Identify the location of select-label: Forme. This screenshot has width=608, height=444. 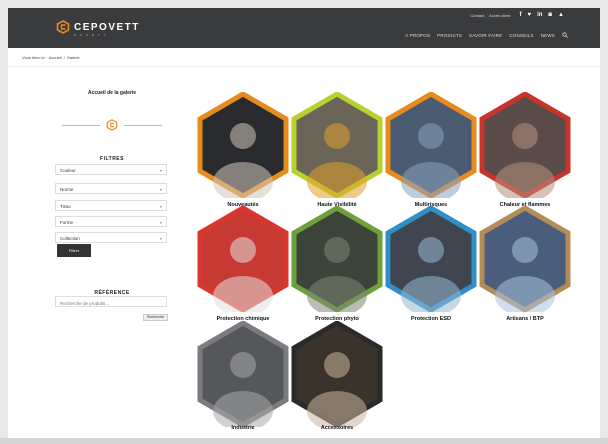
(67, 222).